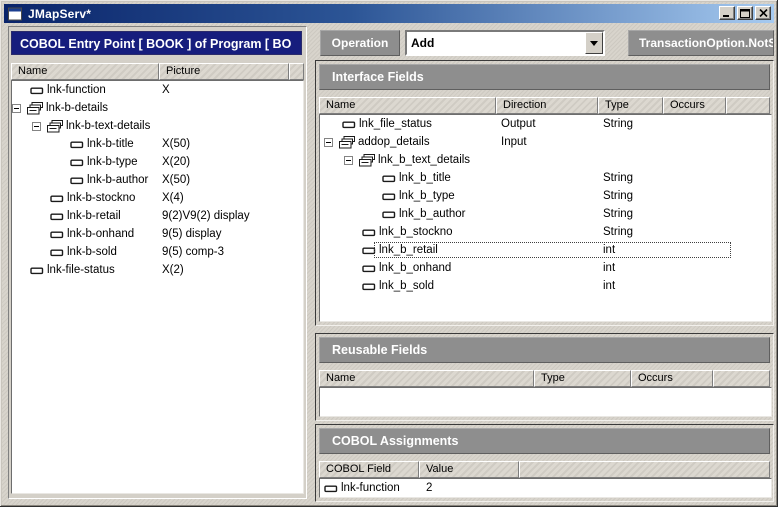 The width and height of the screenshot is (778, 507). What do you see at coordinates (545, 160) in the screenshot?
I see `tree-row-lnk_b_text_details: lnk_b_text_details` at bounding box center [545, 160].